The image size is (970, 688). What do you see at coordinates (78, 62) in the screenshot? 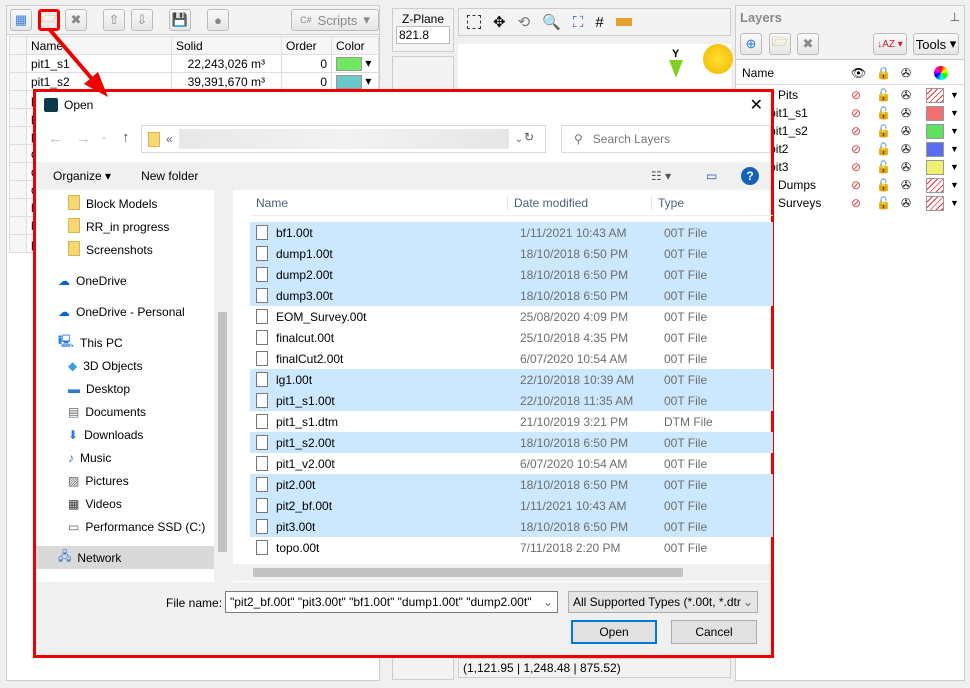
I see `callout-arrow` at bounding box center [78, 62].